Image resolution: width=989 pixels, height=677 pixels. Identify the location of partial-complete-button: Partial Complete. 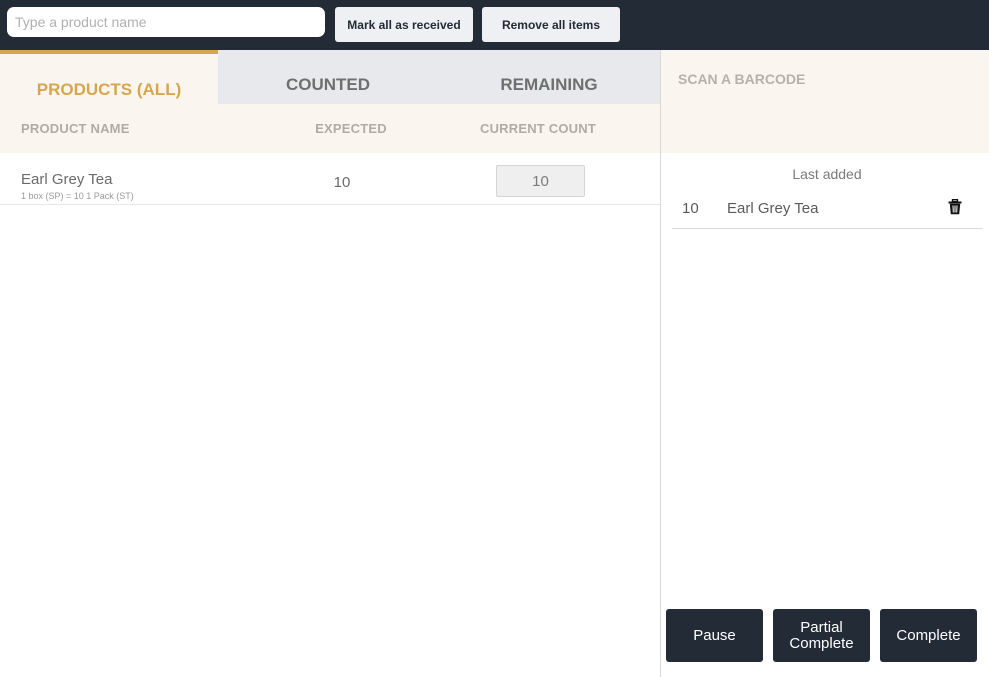
(821, 635).